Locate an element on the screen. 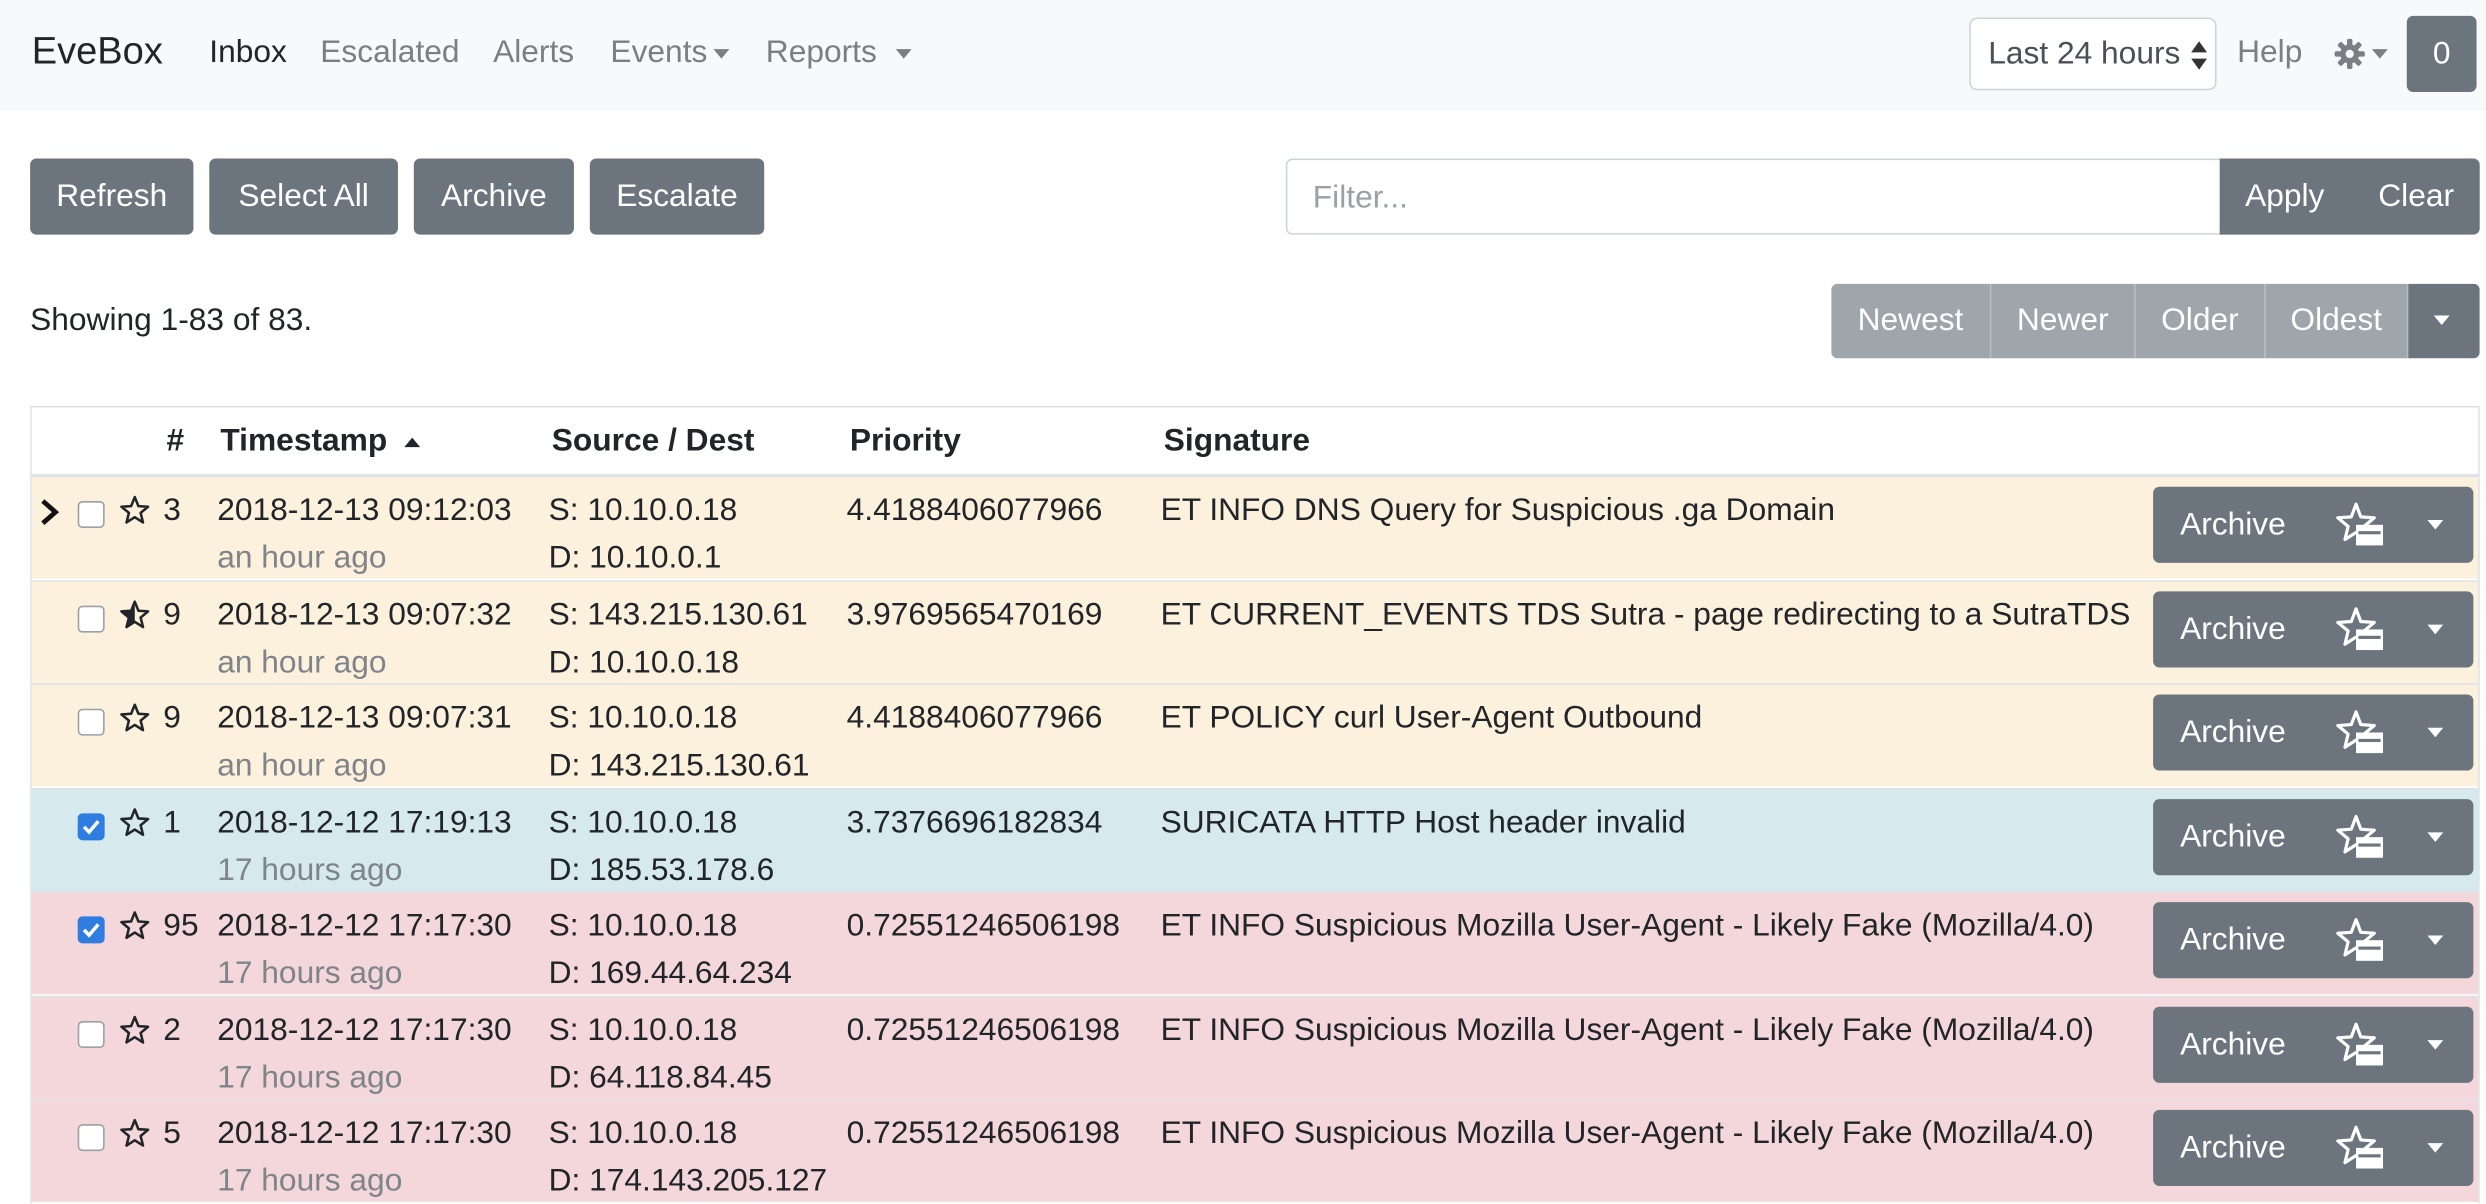 The image size is (2486, 1204). nav-help: Help is located at coordinates (2269, 53).